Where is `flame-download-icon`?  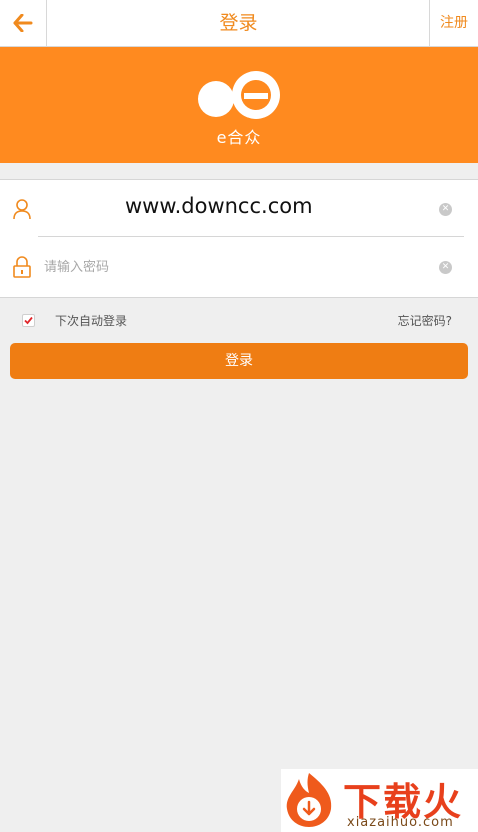 flame-download-icon is located at coordinates (309, 800).